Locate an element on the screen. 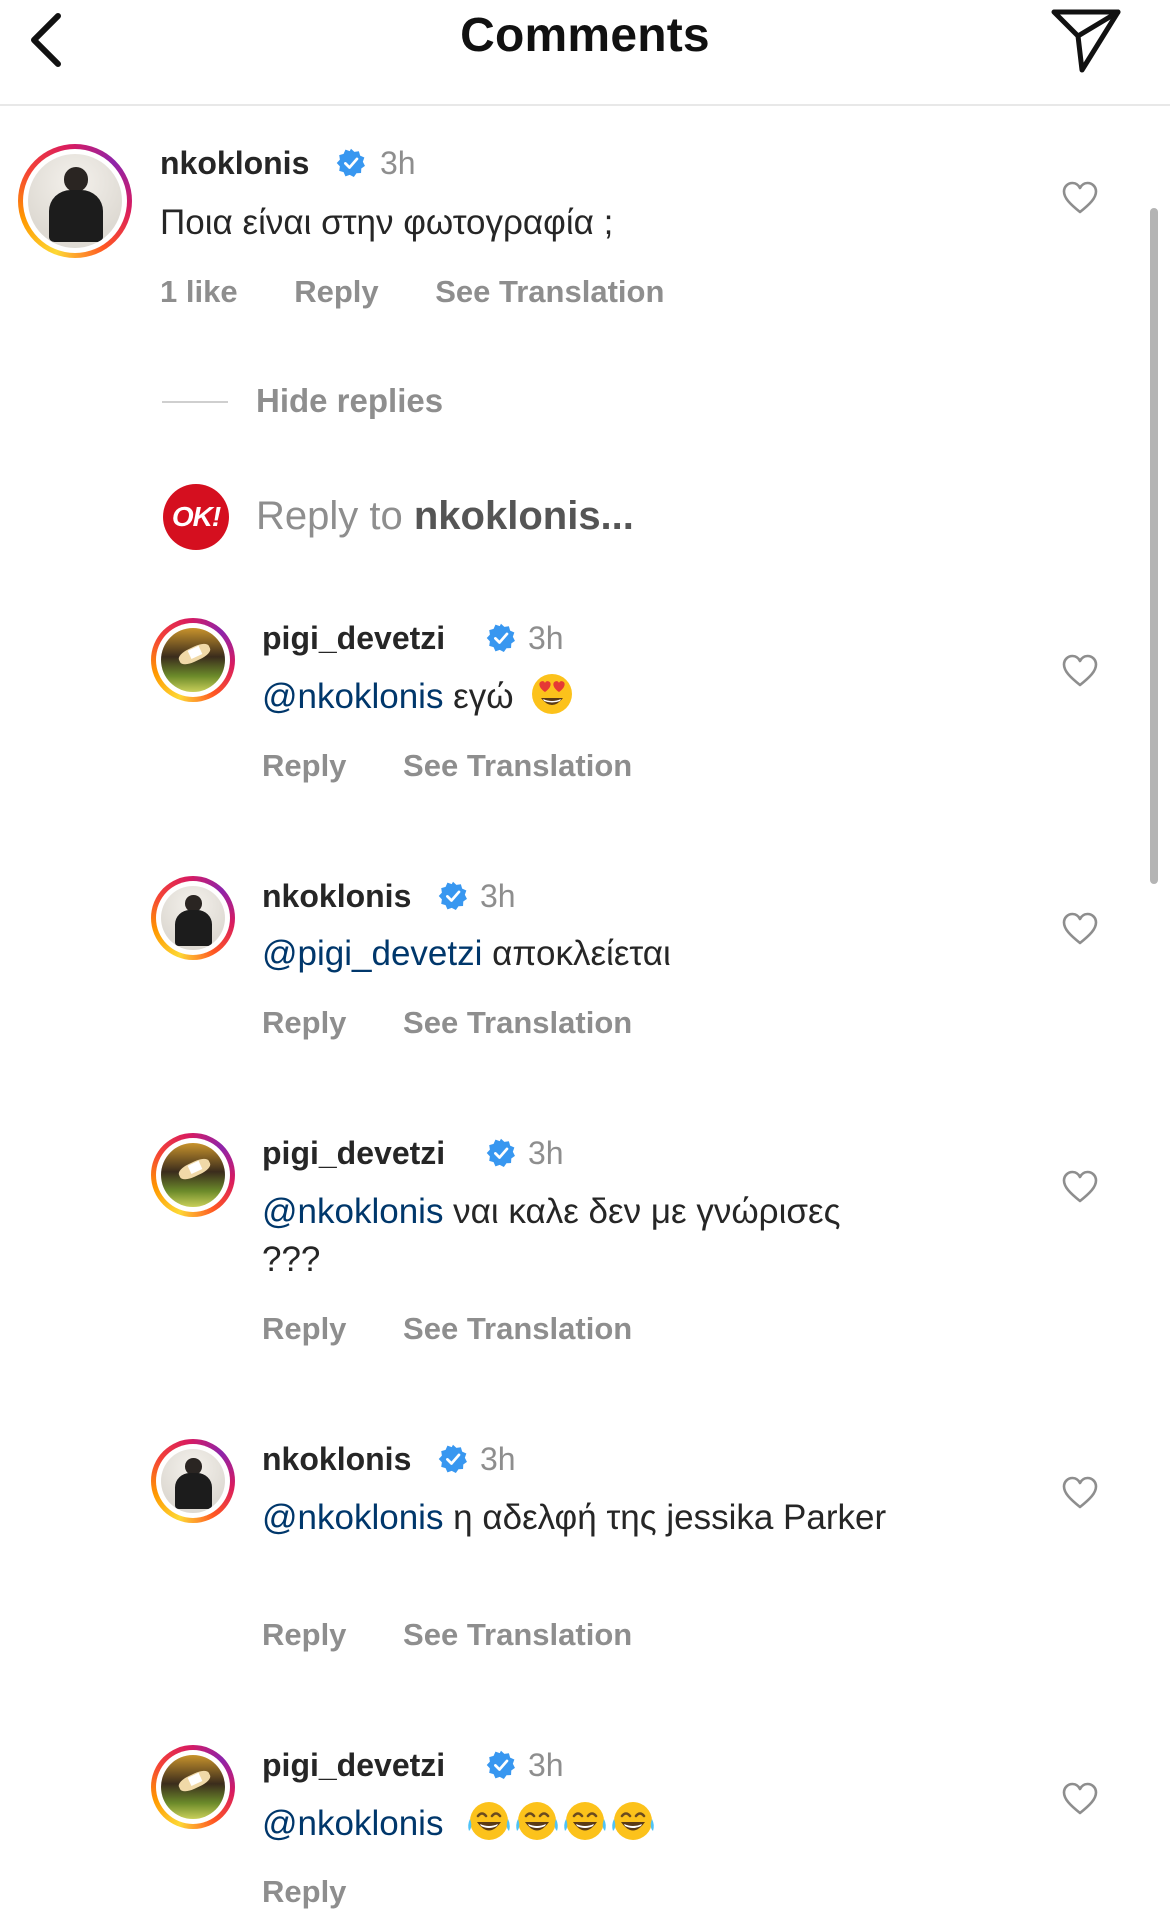 This screenshot has height=1931, width=1170. ok-magazine-avatar: OK! is located at coordinates (196, 517).